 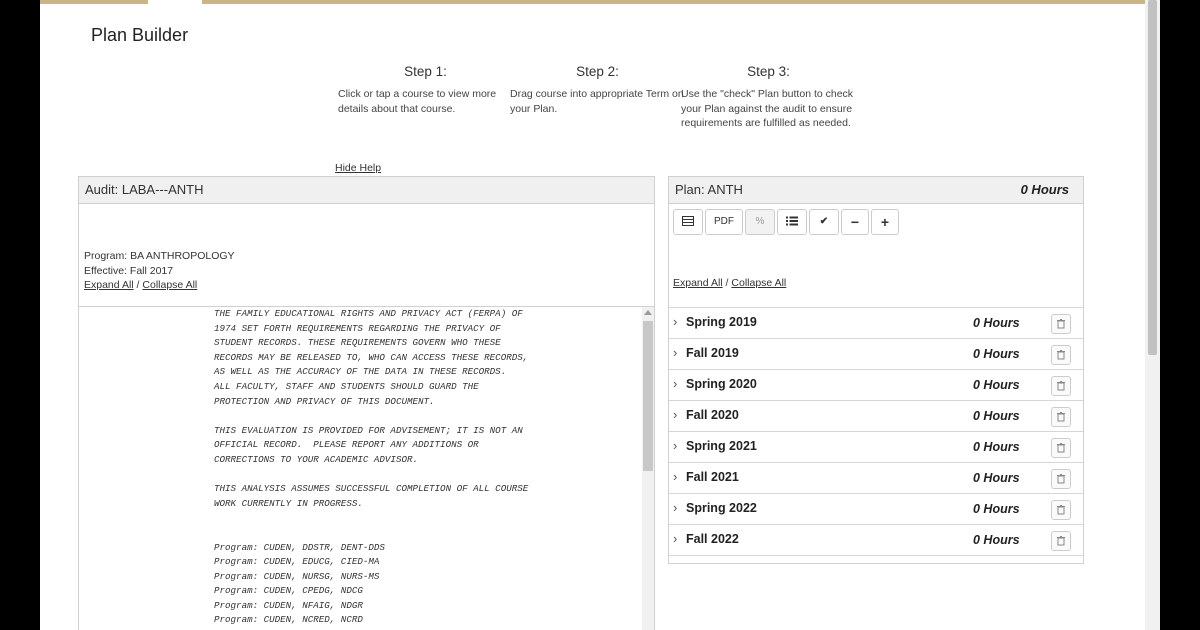 I want to click on checkmark-icon: ✔, so click(x=824, y=221).